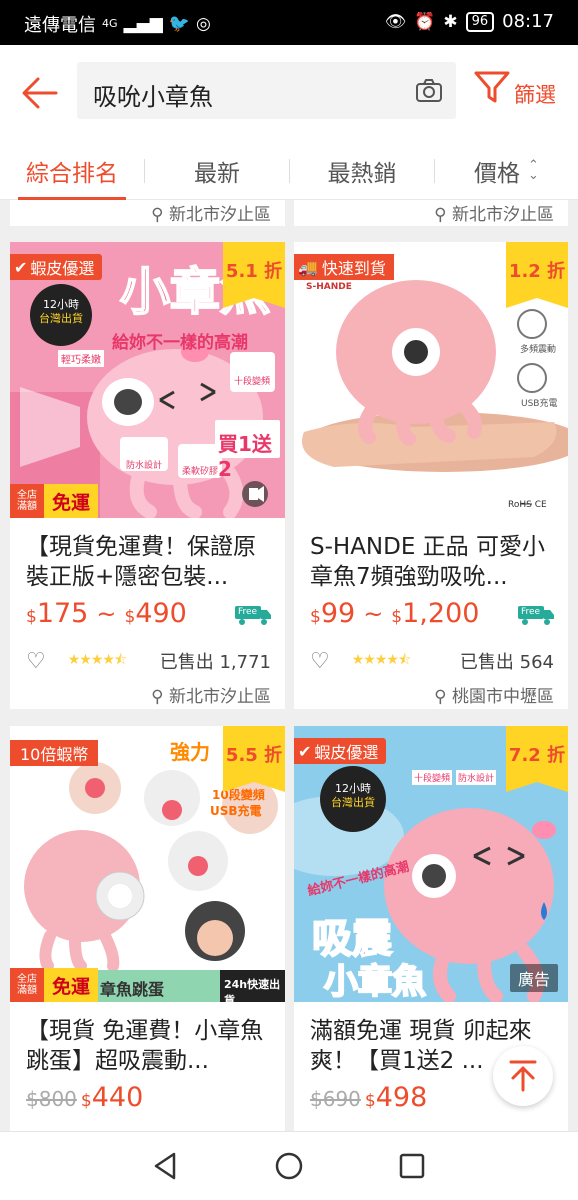 The width and height of the screenshot is (578, 1200). I want to click on network-label: 4G, so click(110, 23).